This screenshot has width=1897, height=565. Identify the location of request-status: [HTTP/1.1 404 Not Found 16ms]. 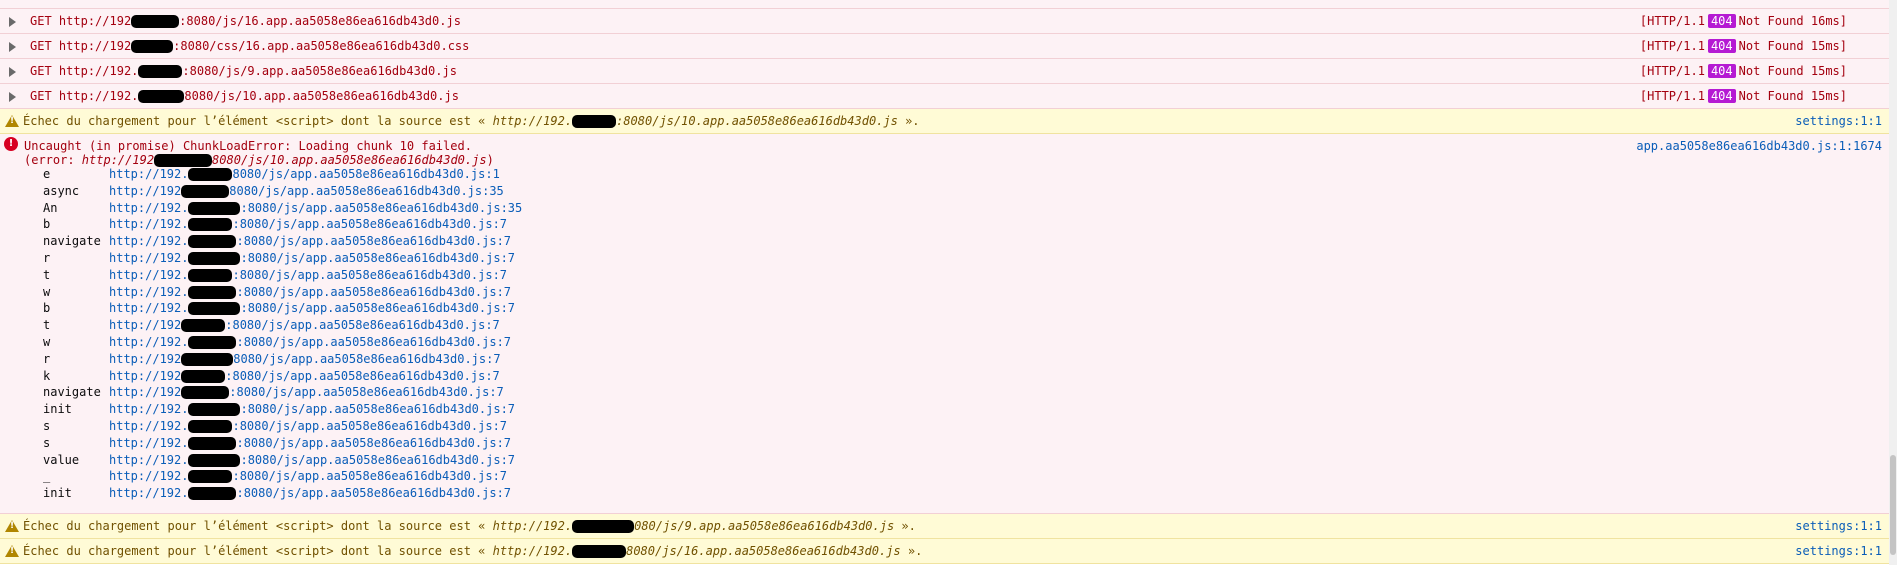
(1743, 21).